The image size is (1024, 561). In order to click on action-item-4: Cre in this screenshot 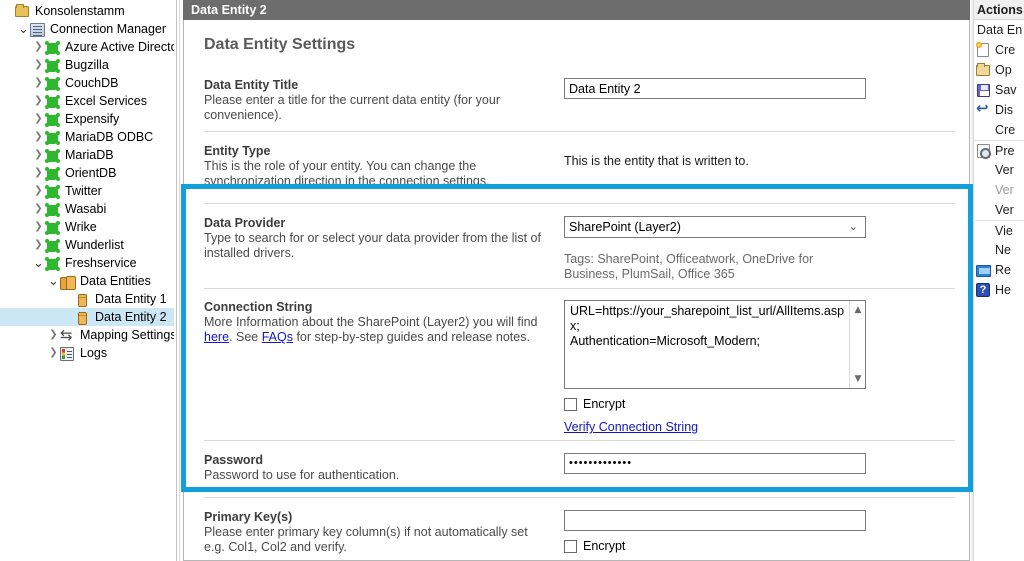, I will do `click(997, 130)`.